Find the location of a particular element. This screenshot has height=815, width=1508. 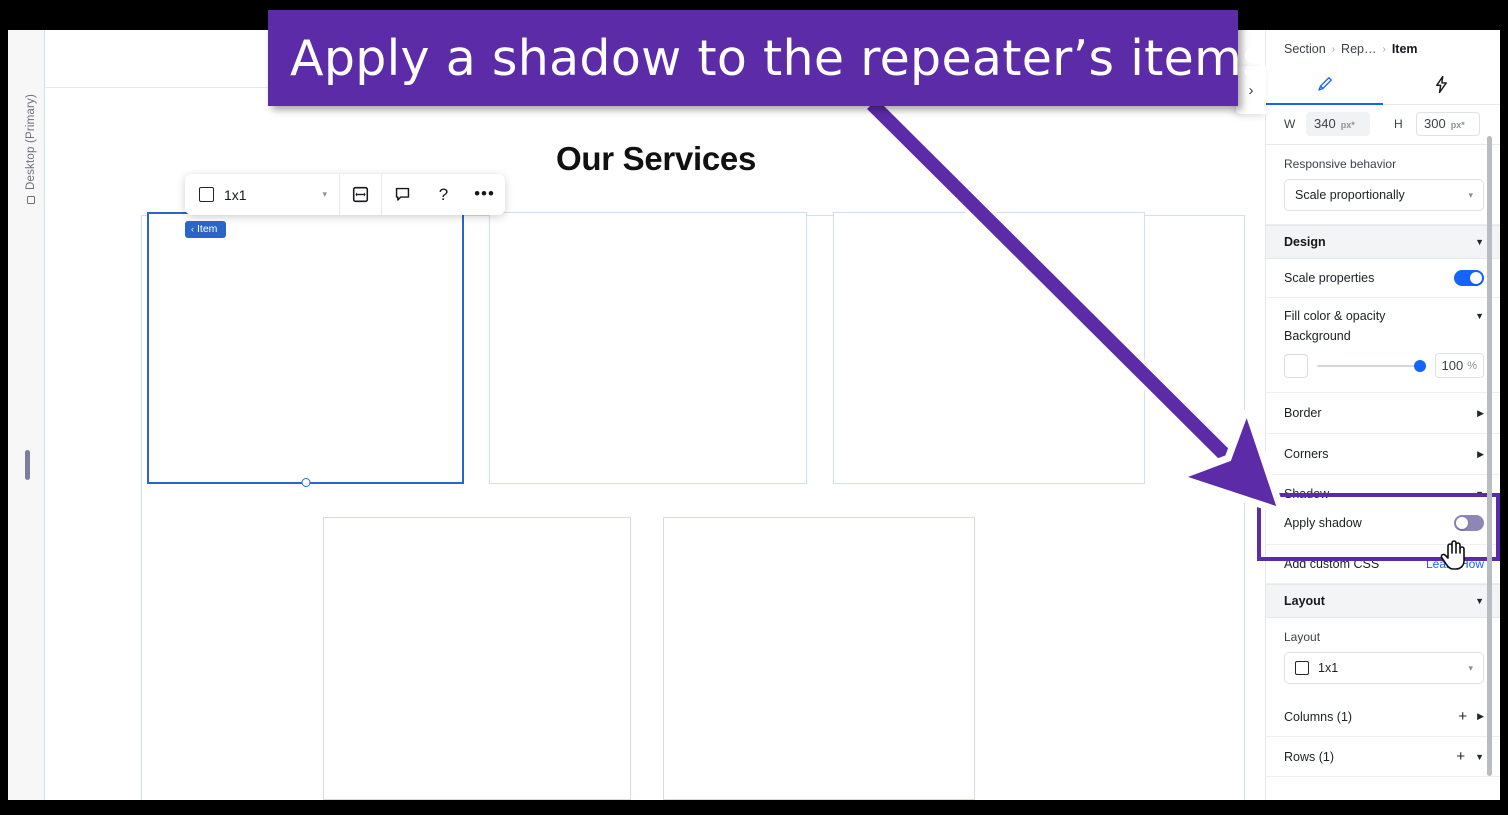

background-fill-row: 100 % is located at coordinates (1383, 371).